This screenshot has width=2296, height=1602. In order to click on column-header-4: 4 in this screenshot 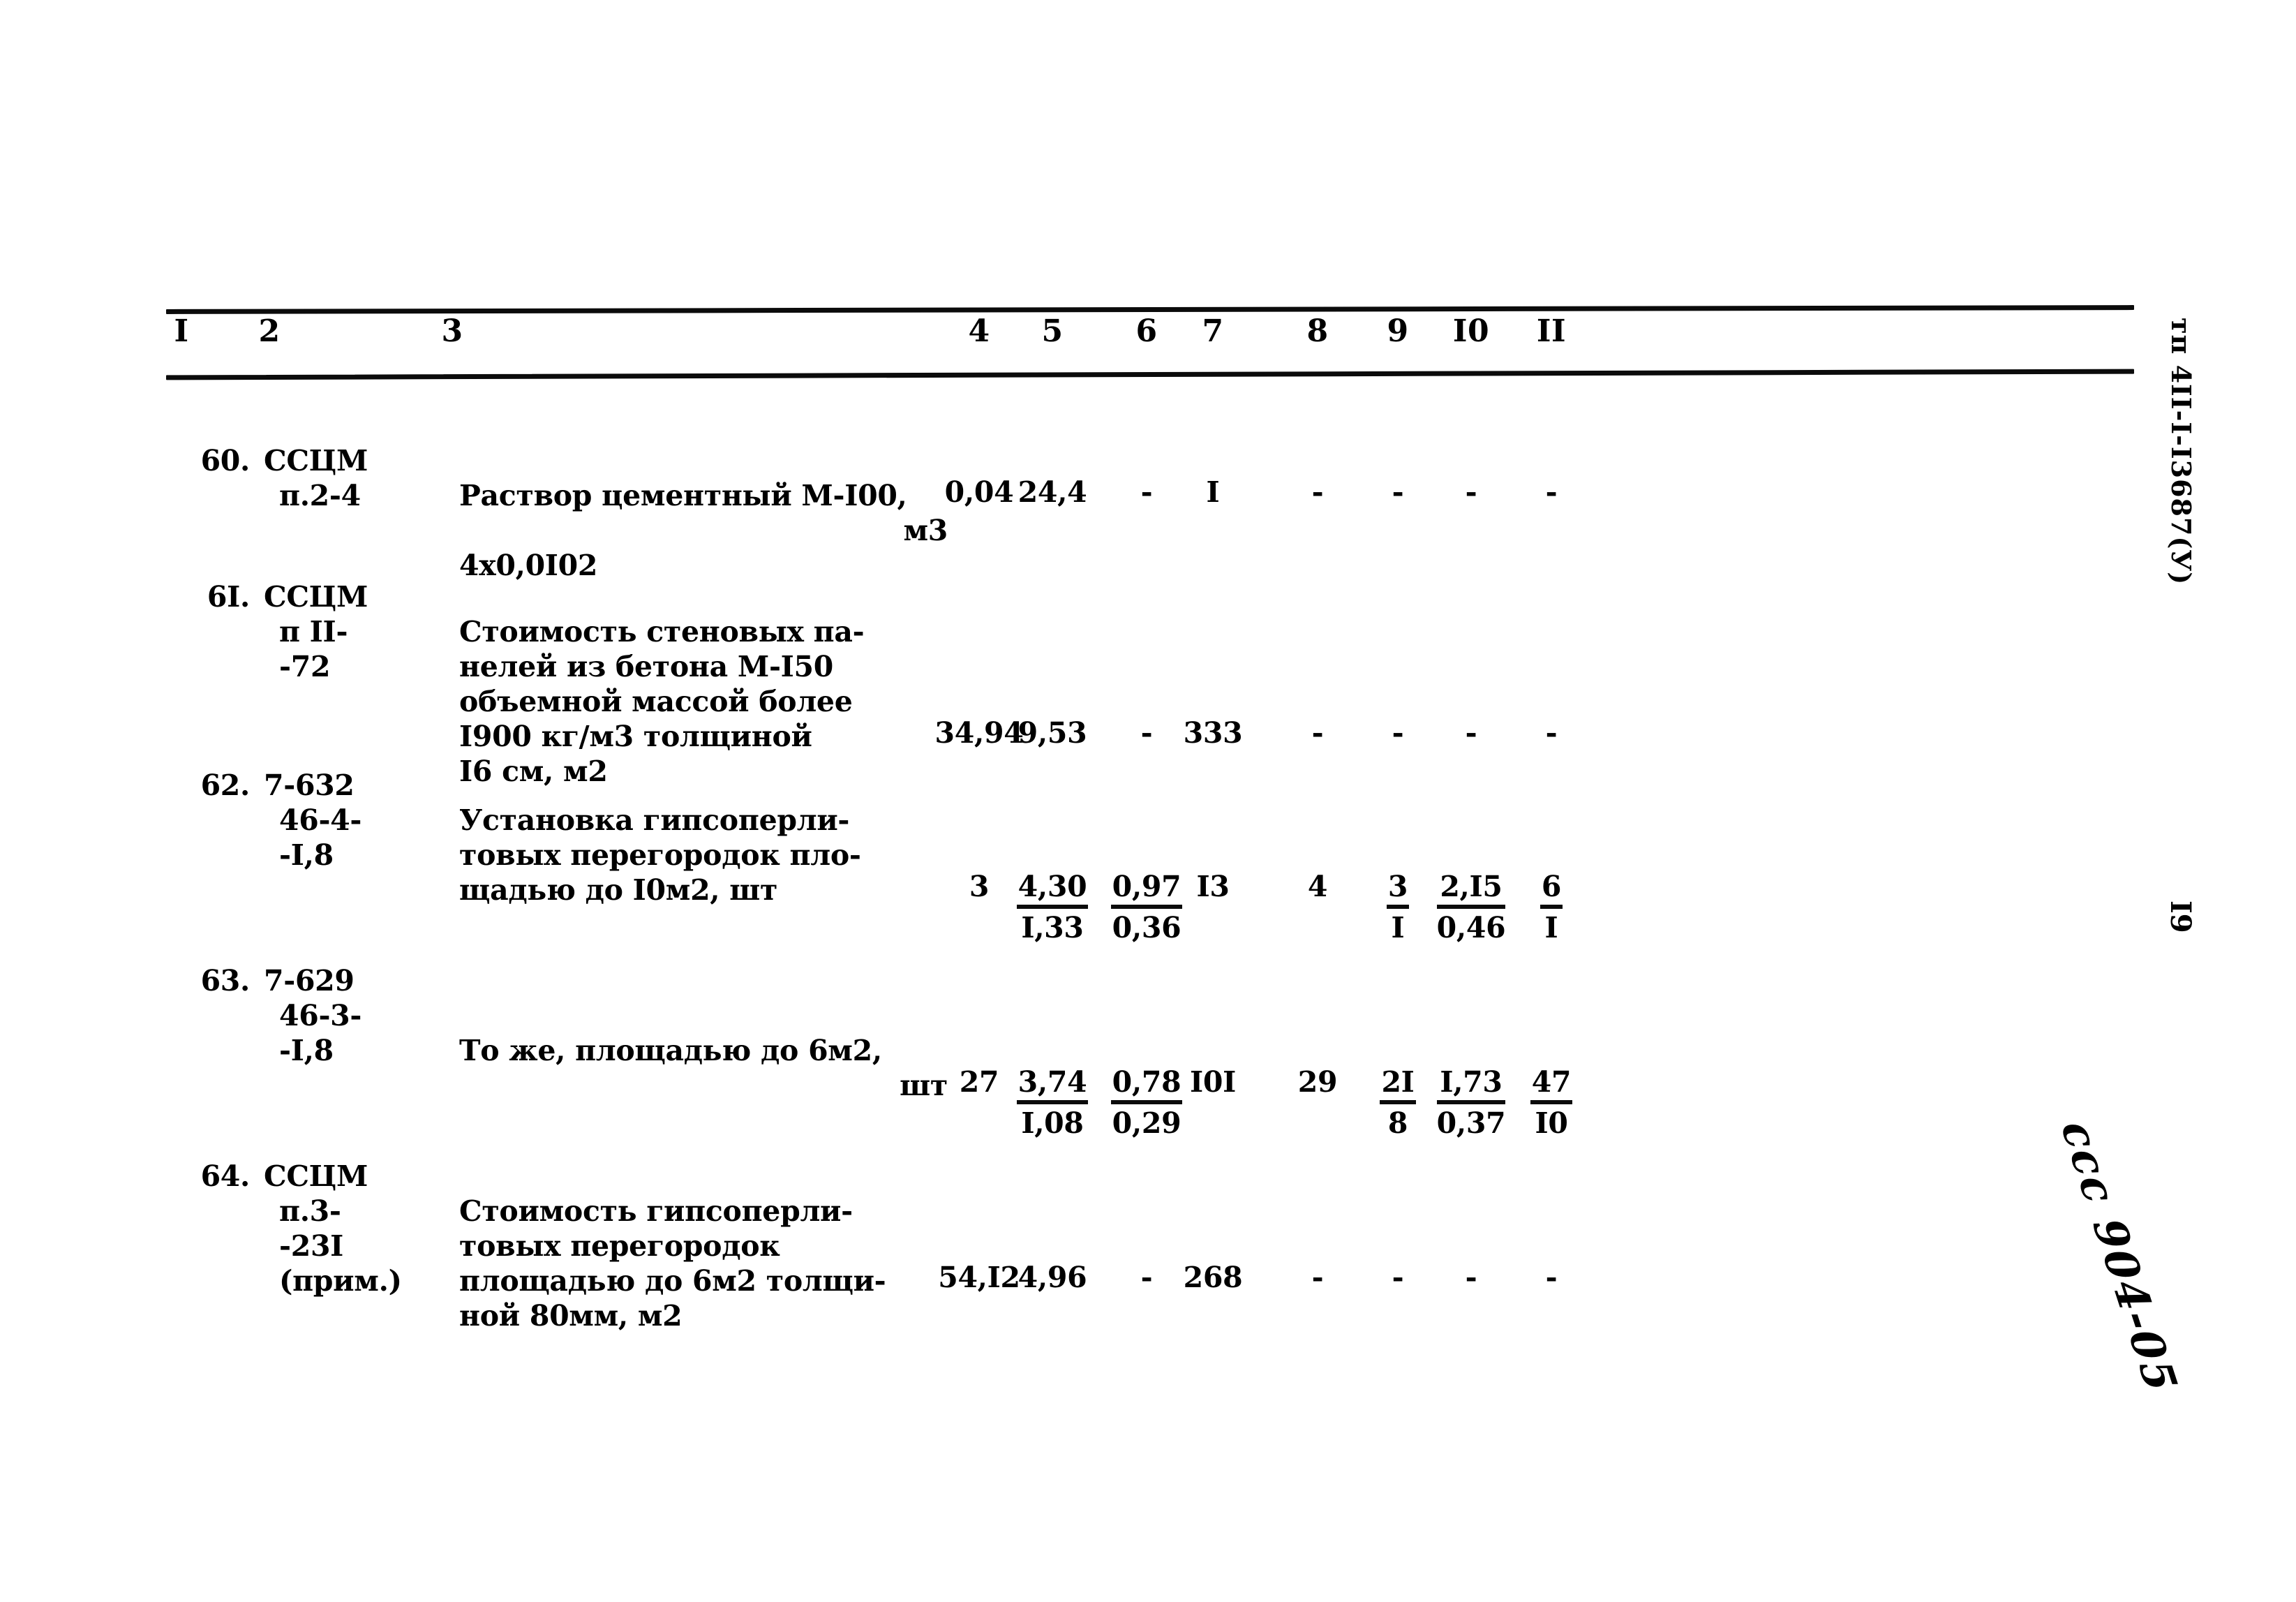, I will do `click(979, 331)`.